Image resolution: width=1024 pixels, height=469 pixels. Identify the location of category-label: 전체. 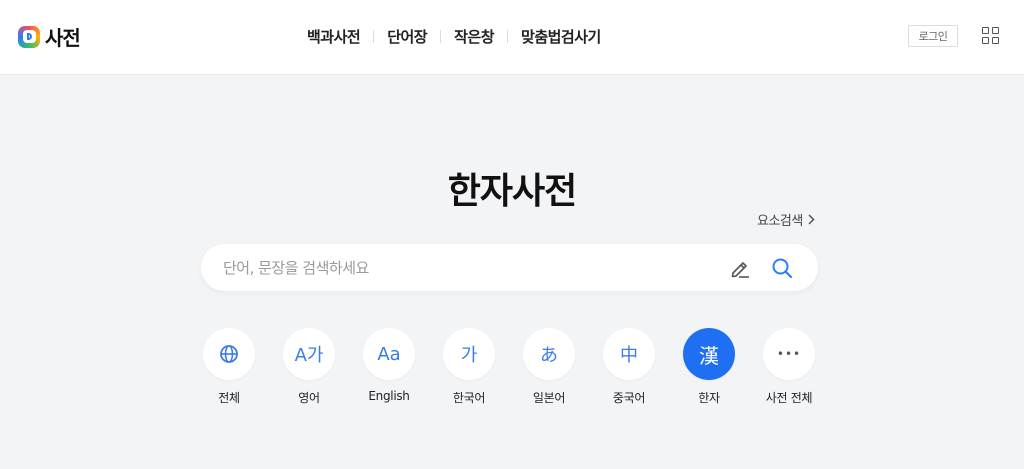
(229, 398).